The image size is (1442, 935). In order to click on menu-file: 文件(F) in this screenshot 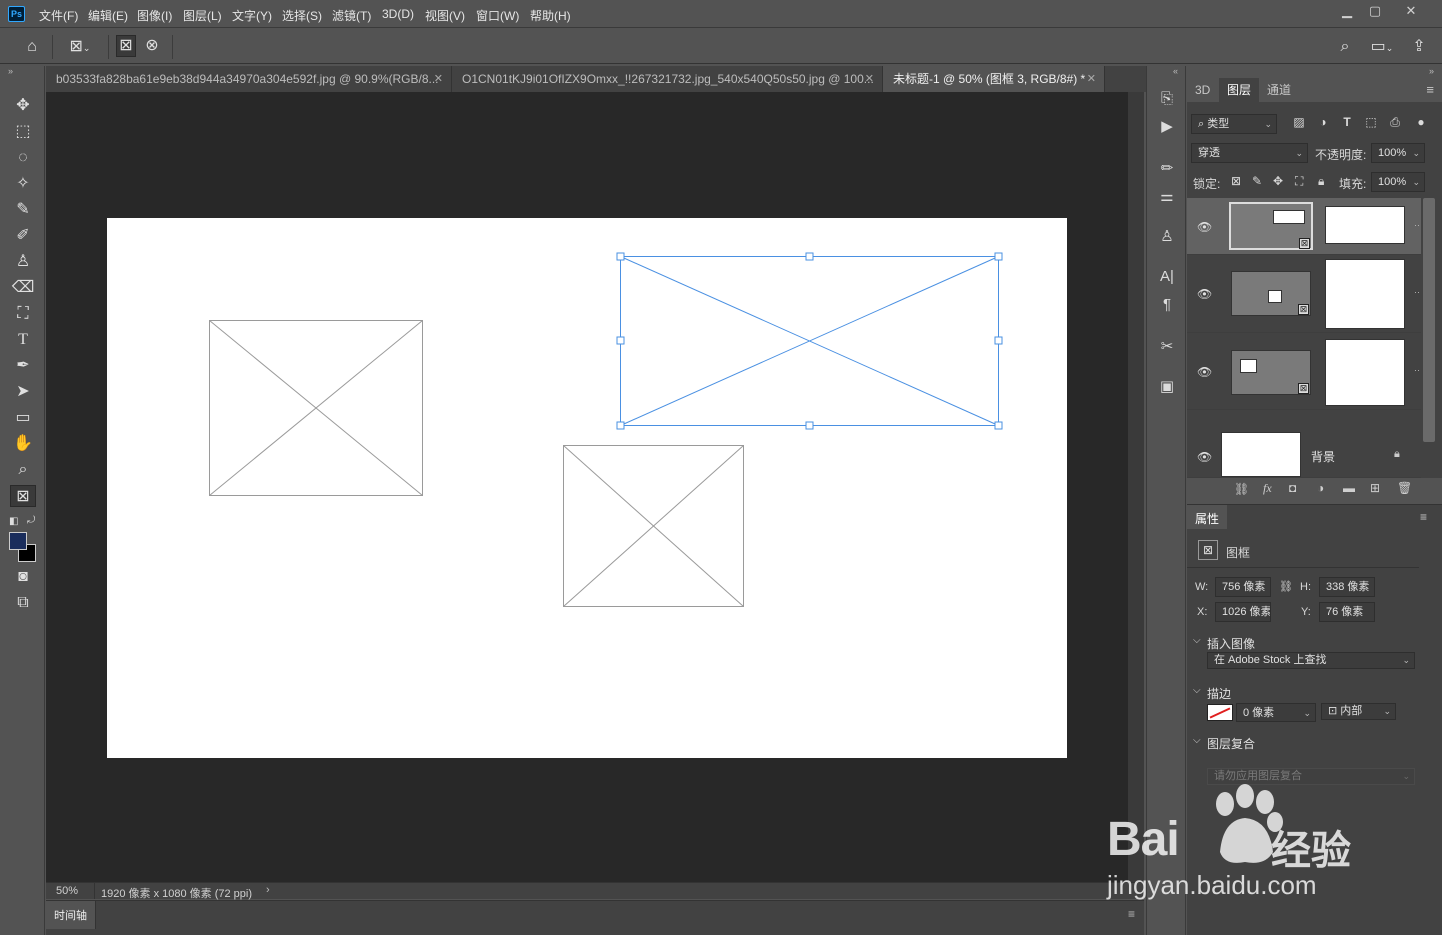, I will do `click(58, 15)`.